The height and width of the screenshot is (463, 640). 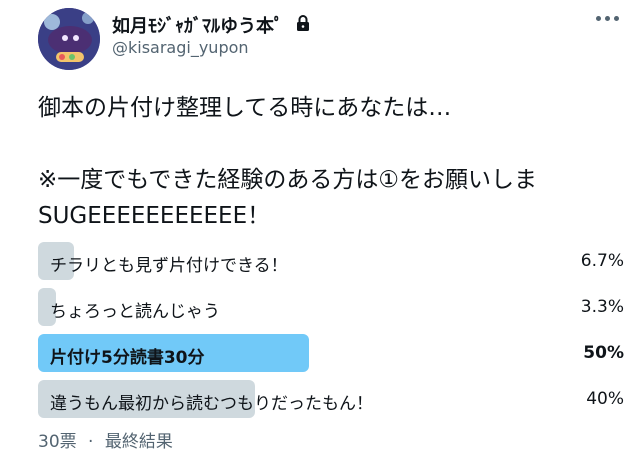 I want to click on avatar, so click(x=69, y=39).